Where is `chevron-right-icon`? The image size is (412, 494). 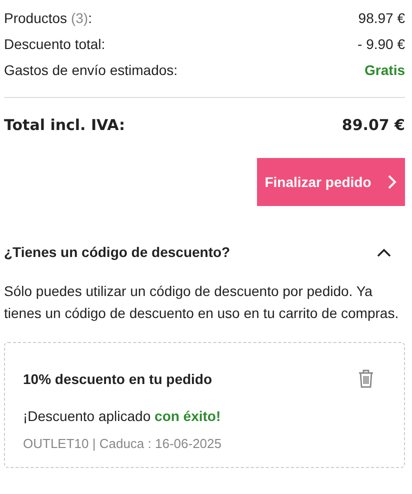 chevron-right-icon is located at coordinates (392, 182).